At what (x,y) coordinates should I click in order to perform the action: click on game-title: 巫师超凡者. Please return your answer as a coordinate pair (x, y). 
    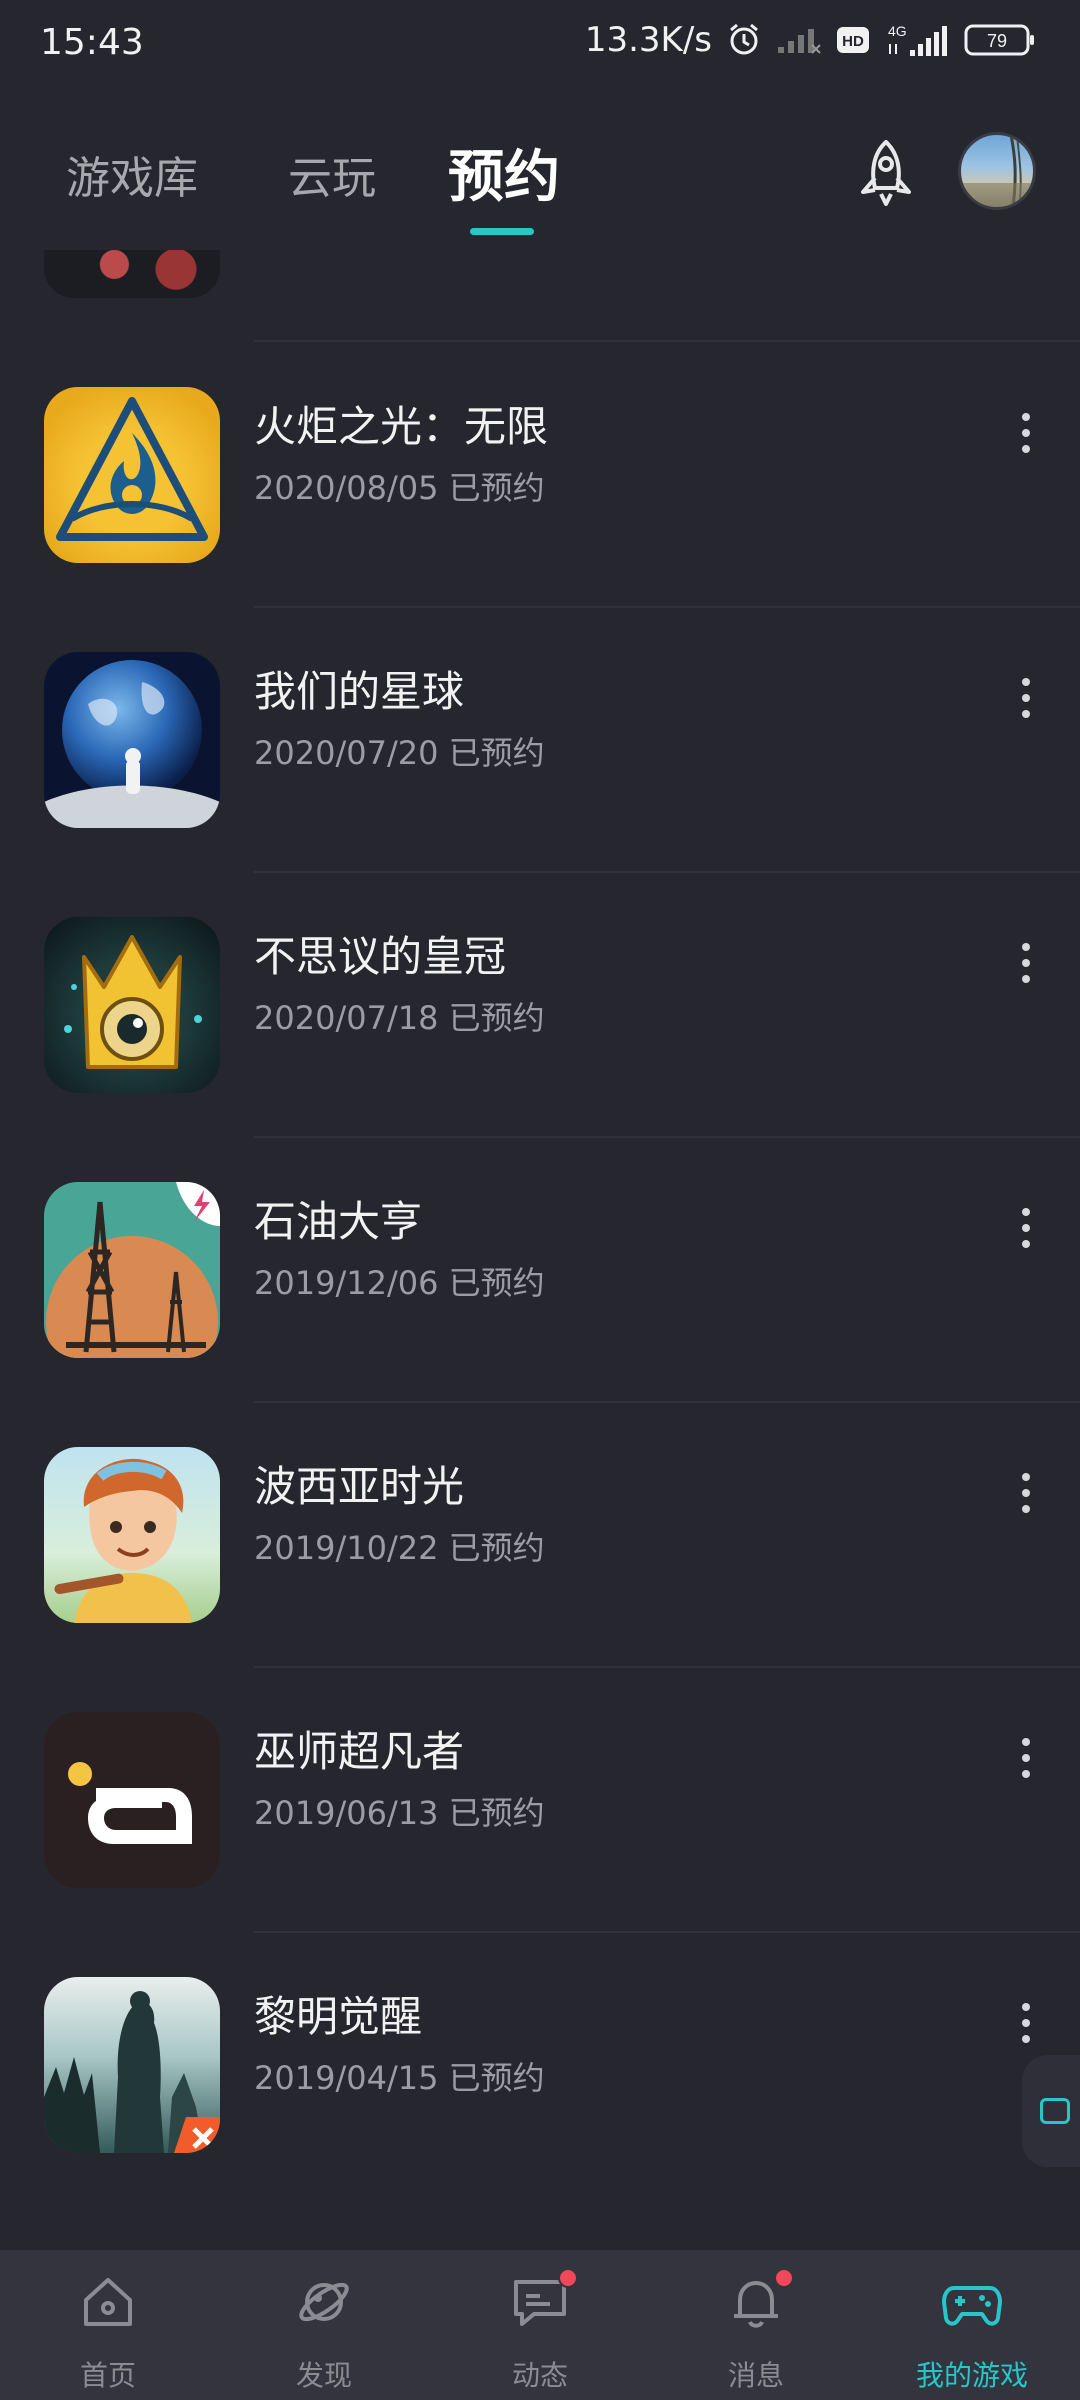
    Looking at the image, I should click on (359, 1751).